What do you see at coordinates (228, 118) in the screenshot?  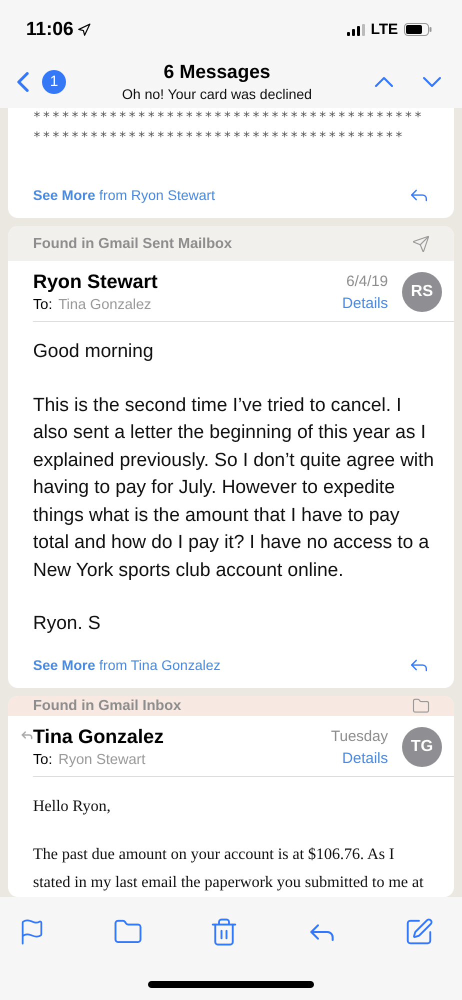 I see `masked-text: *****************************************` at bounding box center [228, 118].